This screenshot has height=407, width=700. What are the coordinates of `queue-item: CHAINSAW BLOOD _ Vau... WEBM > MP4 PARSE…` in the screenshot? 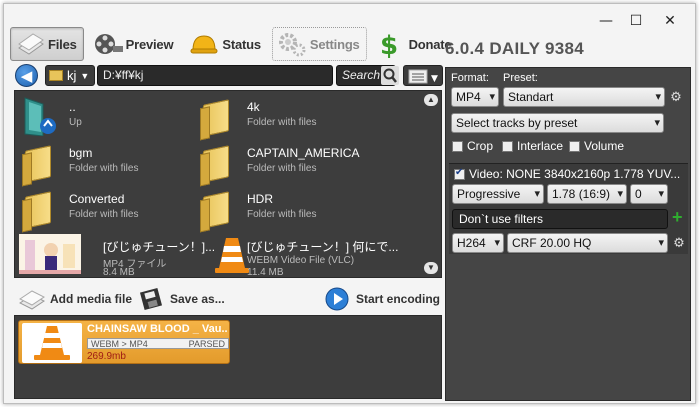 It's located at (124, 342).